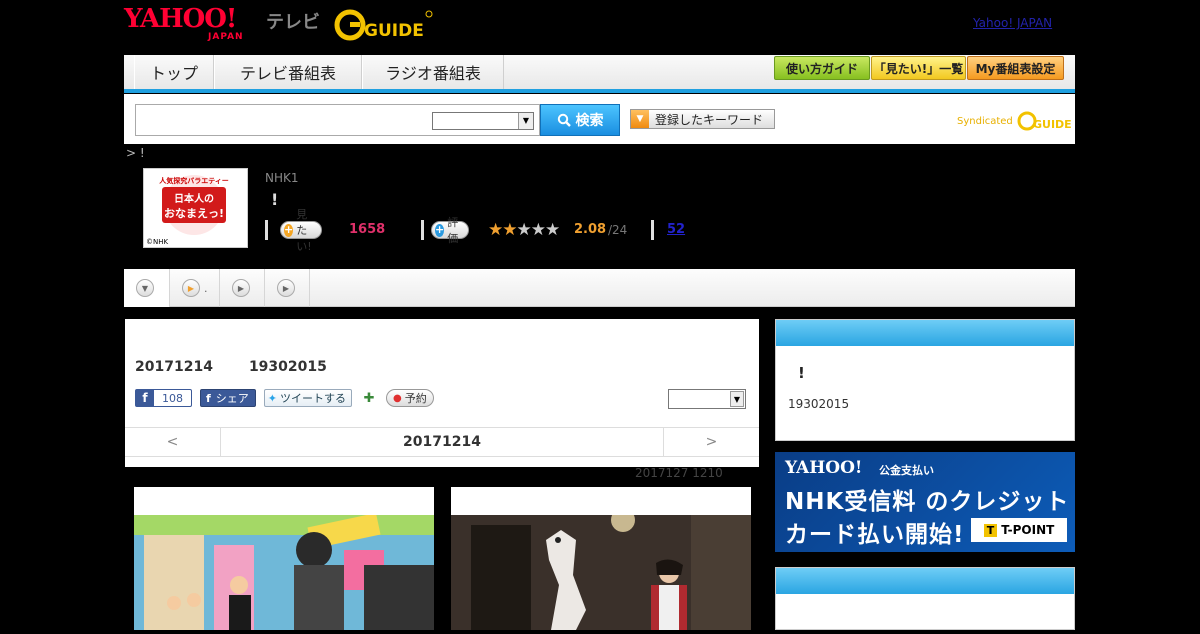 The image size is (1200, 634). Describe the element at coordinates (194, 213) in the screenshot. I see `svg-text: おなまえっ!` at that location.